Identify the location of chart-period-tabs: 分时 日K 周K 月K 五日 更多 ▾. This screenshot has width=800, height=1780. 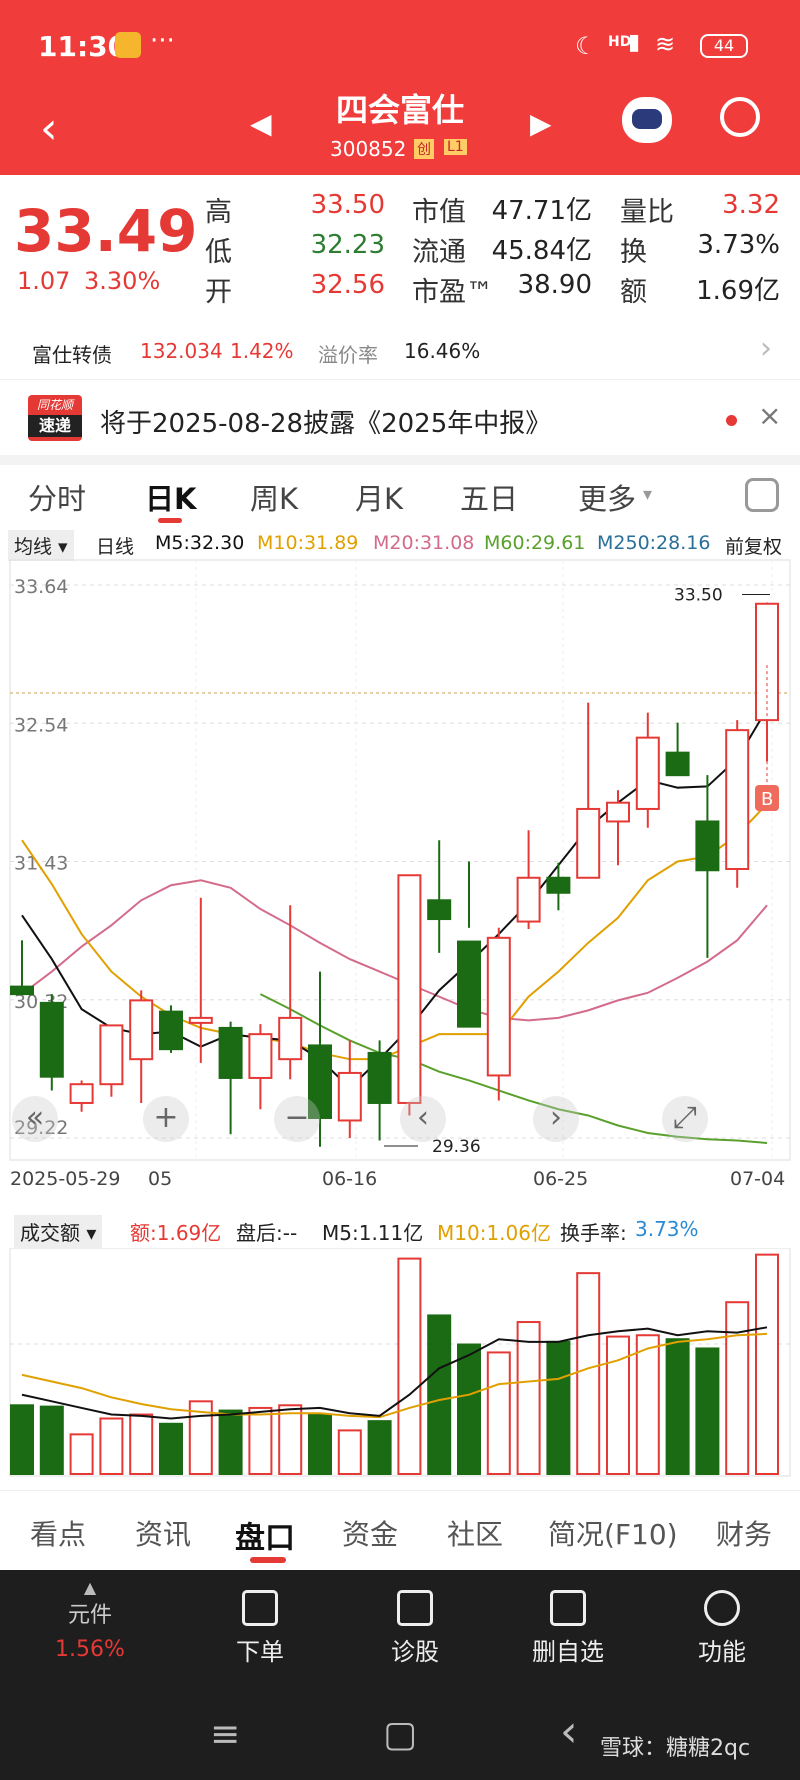
(400, 496).